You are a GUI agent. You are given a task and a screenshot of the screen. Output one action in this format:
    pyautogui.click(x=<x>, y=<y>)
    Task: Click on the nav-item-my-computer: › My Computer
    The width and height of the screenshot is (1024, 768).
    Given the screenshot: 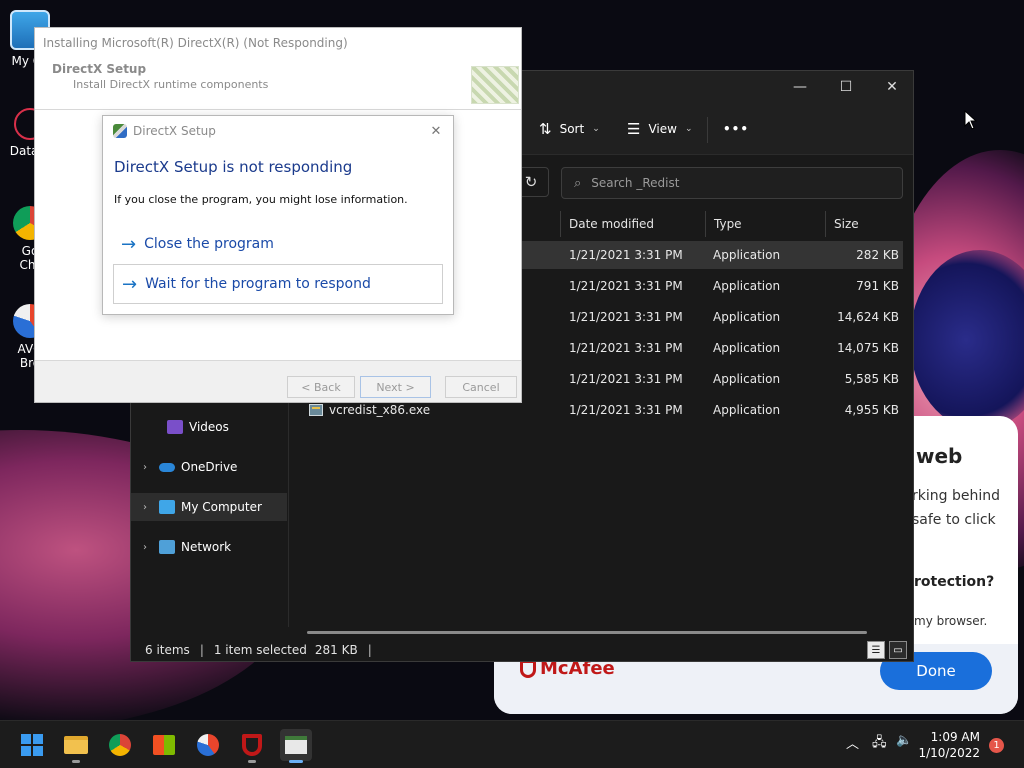 What is the action you would take?
    pyautogui.click(x=209, y=507)
    